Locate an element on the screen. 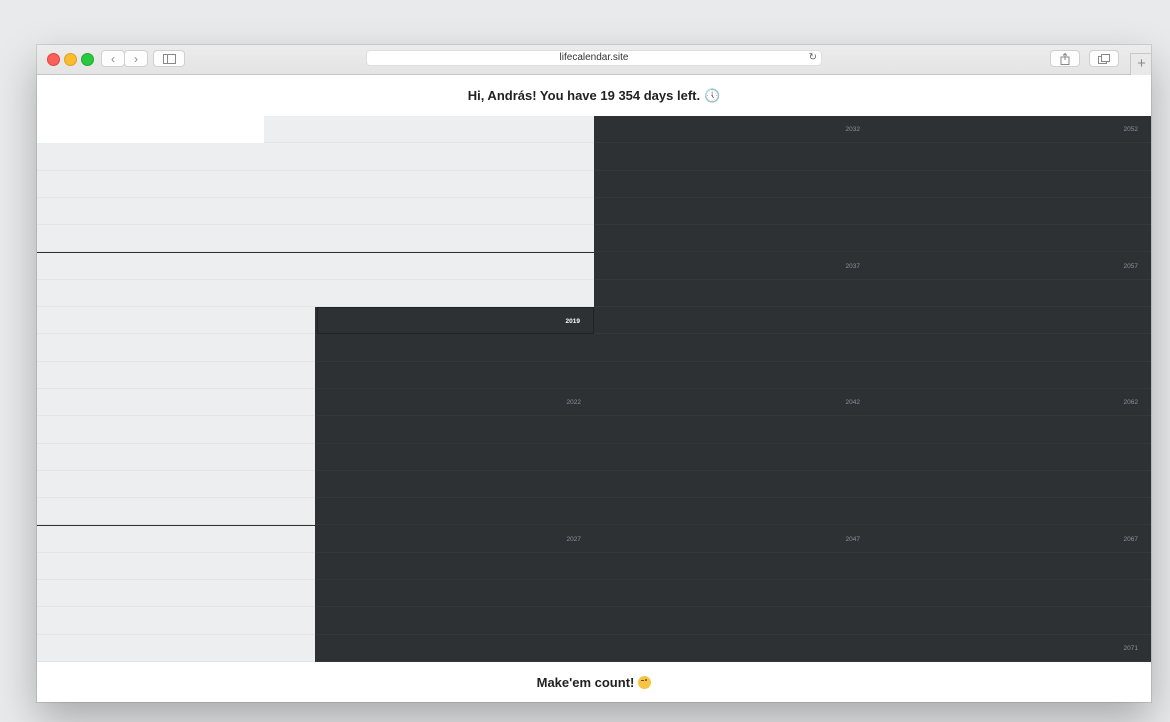  page-footer: Make'em count! is located at coordinates (594, 682).